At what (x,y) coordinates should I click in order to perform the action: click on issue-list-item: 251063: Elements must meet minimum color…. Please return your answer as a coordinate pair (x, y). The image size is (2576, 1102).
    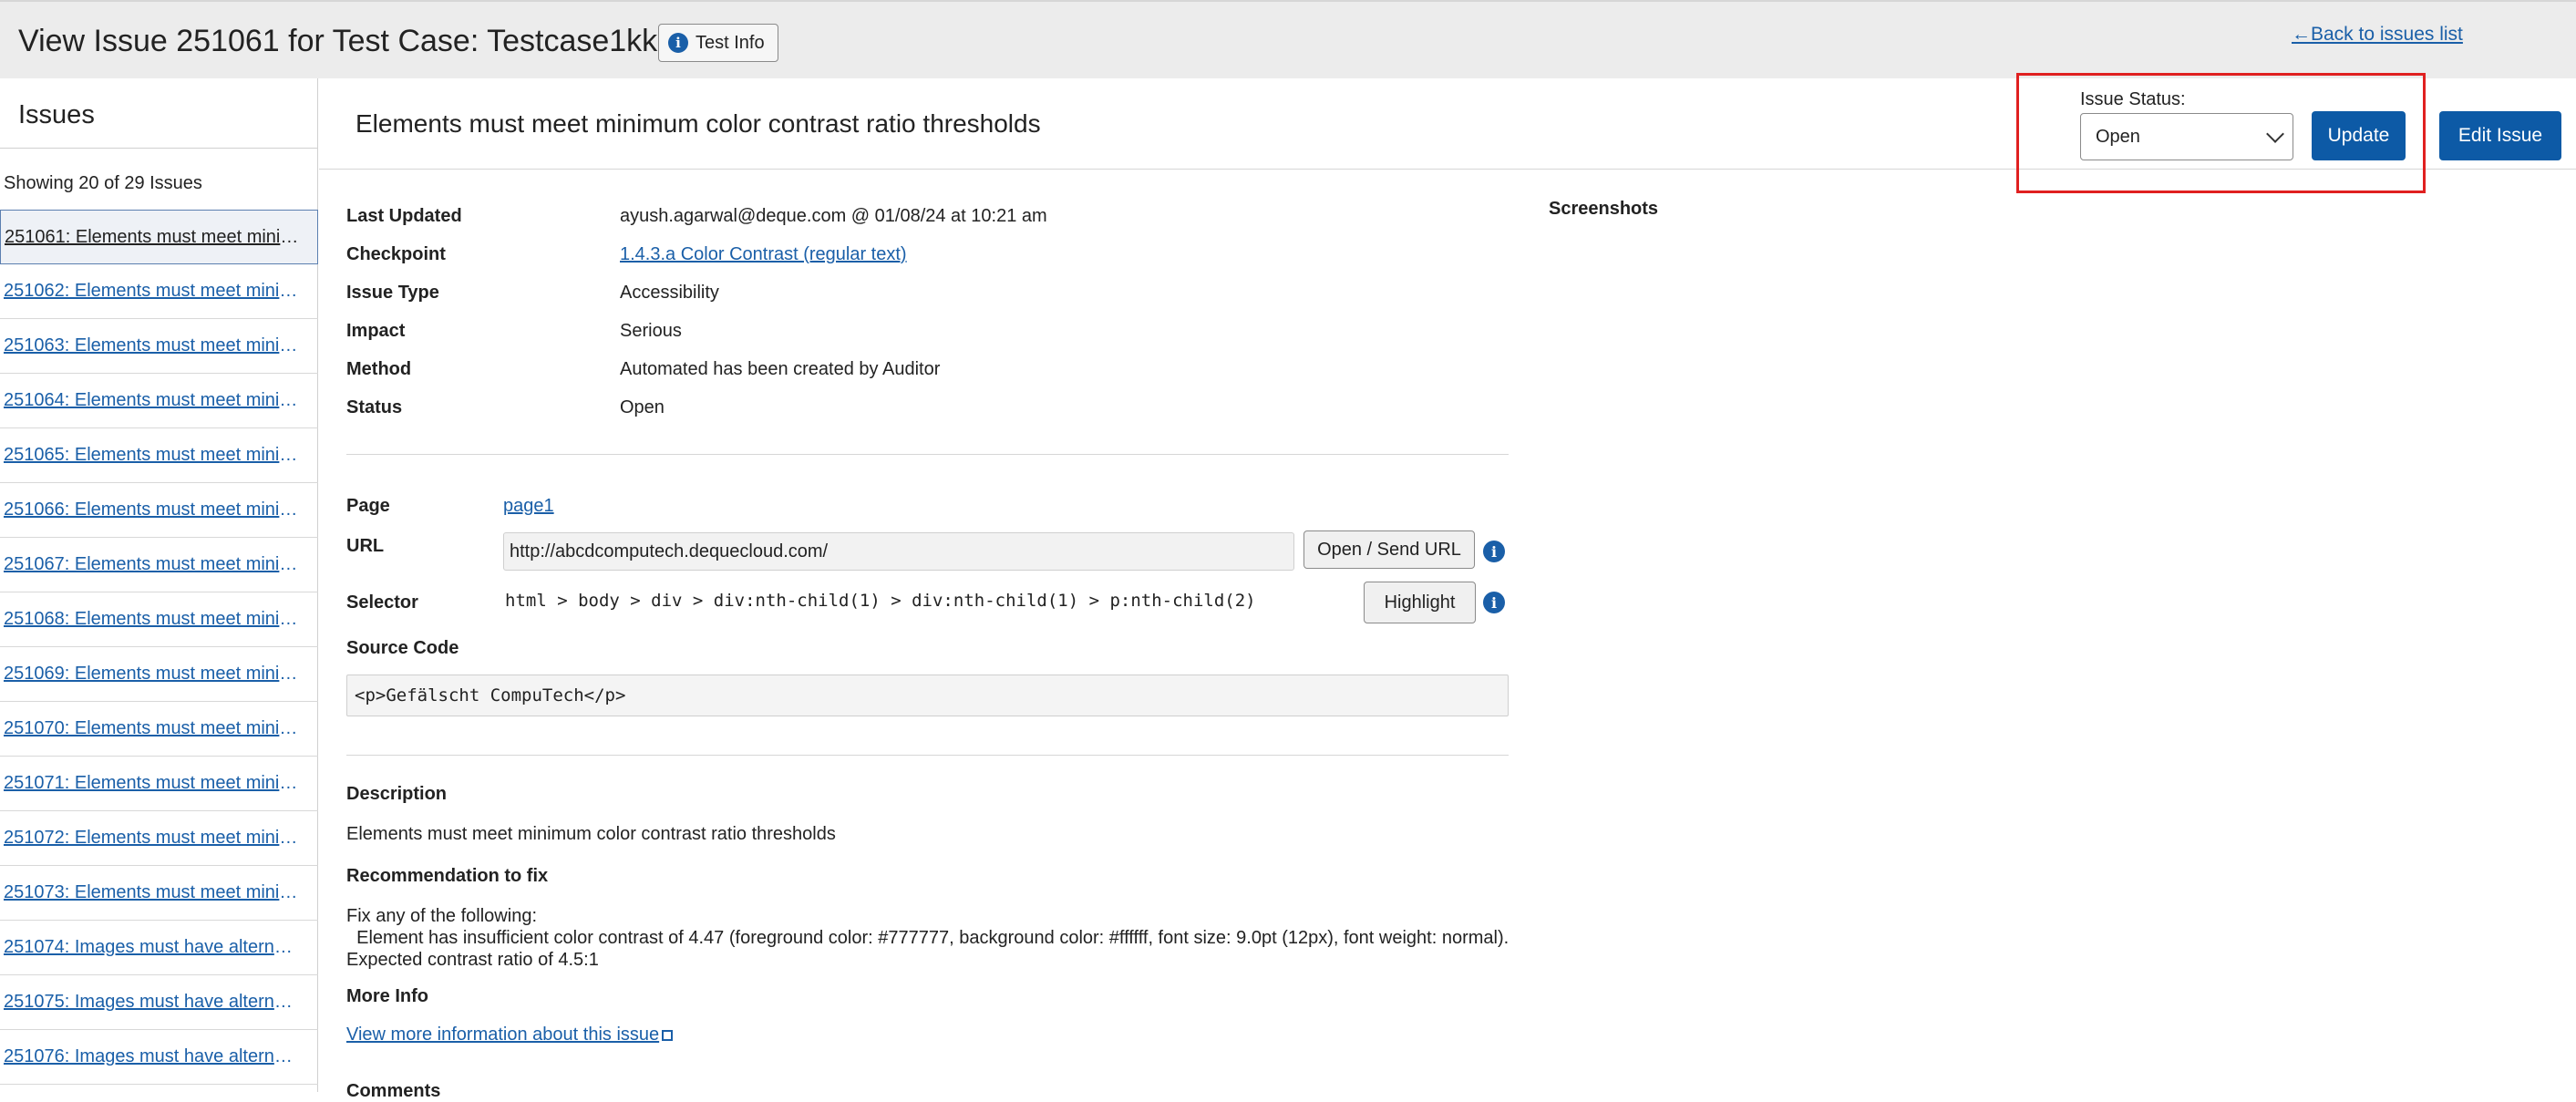
    Looking at the image, I should click on (159, 346).